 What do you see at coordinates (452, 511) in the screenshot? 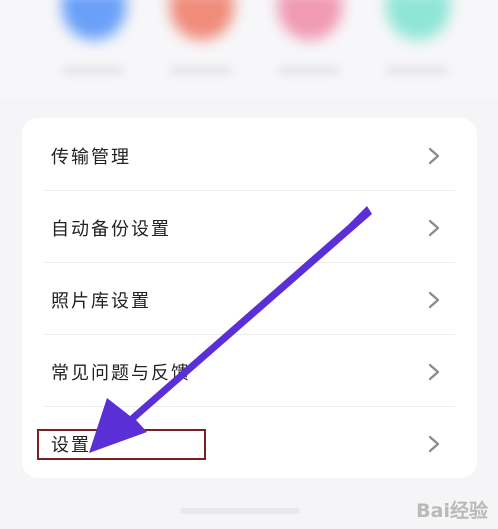
I see `watermark-logo: Bai经验` at bounding box center [452, 511].